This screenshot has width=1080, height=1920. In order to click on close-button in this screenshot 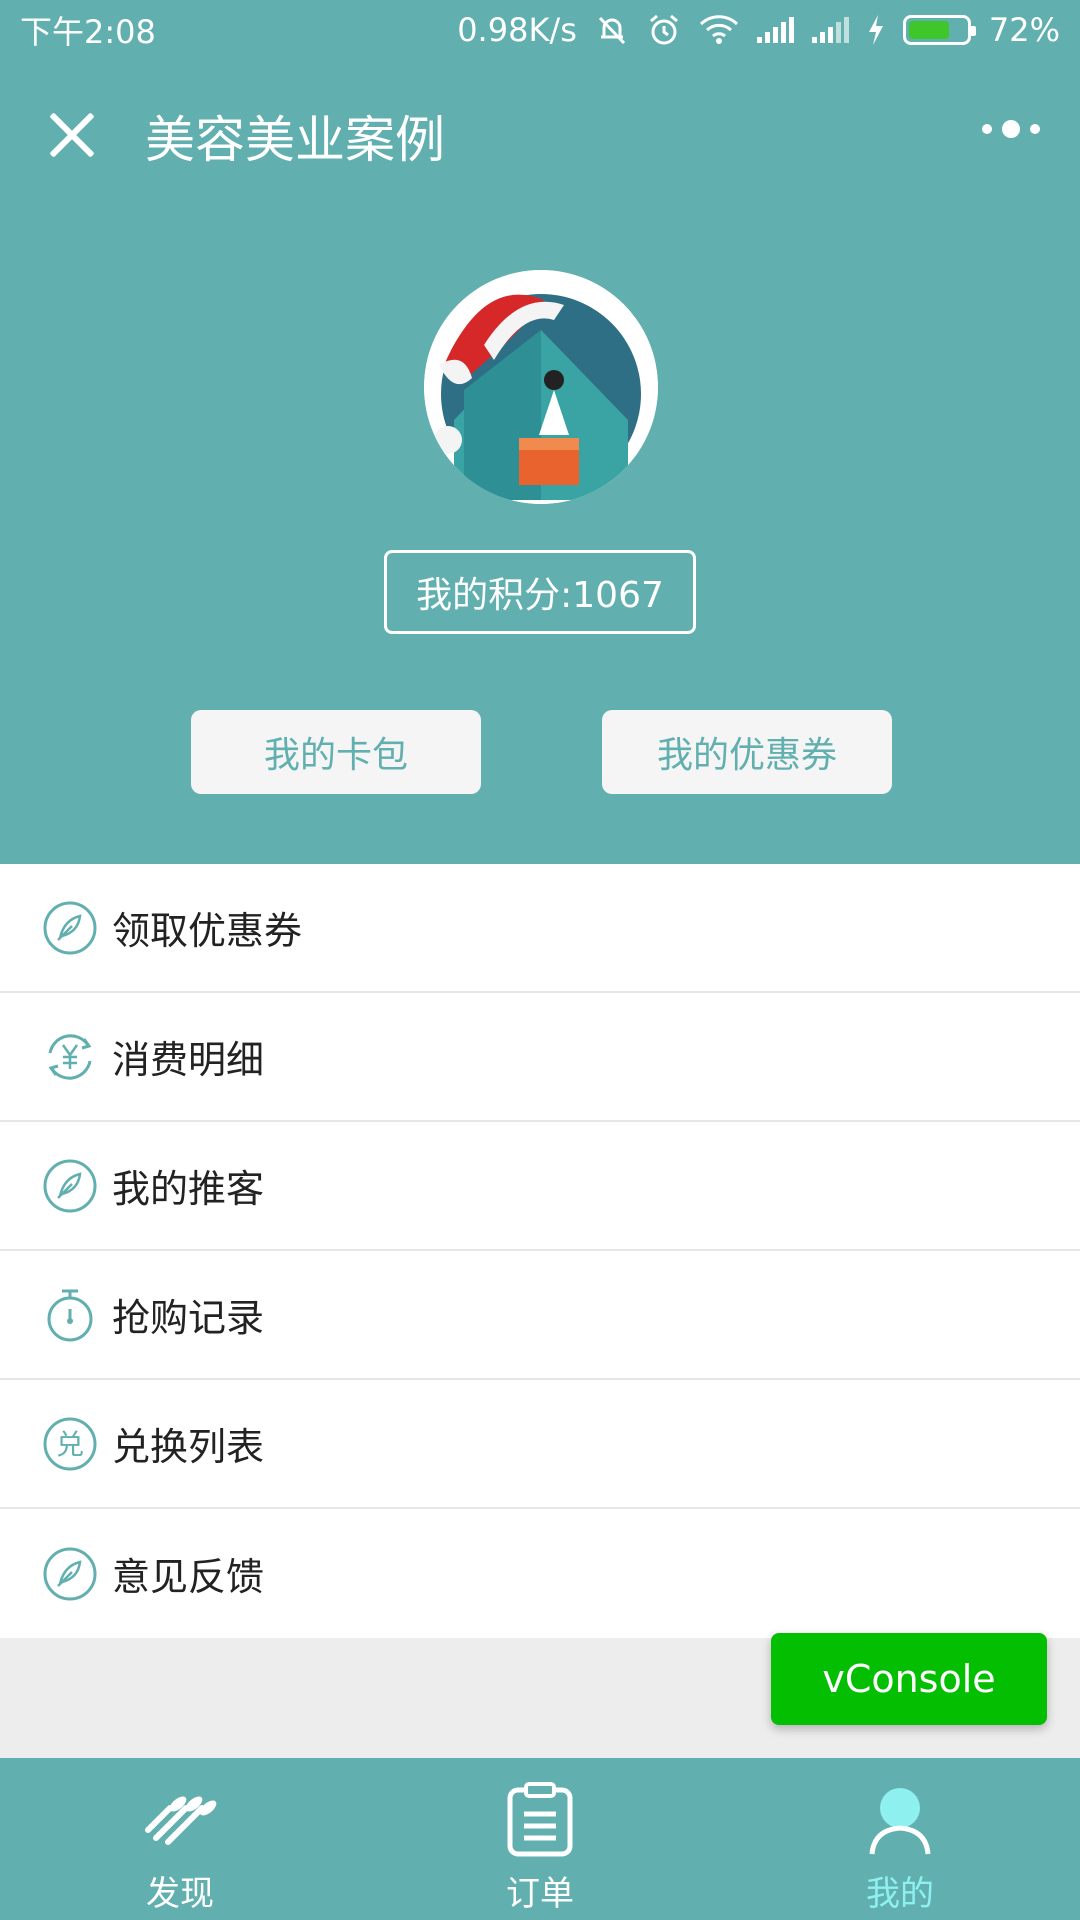, I will do `click(72, 134)`.